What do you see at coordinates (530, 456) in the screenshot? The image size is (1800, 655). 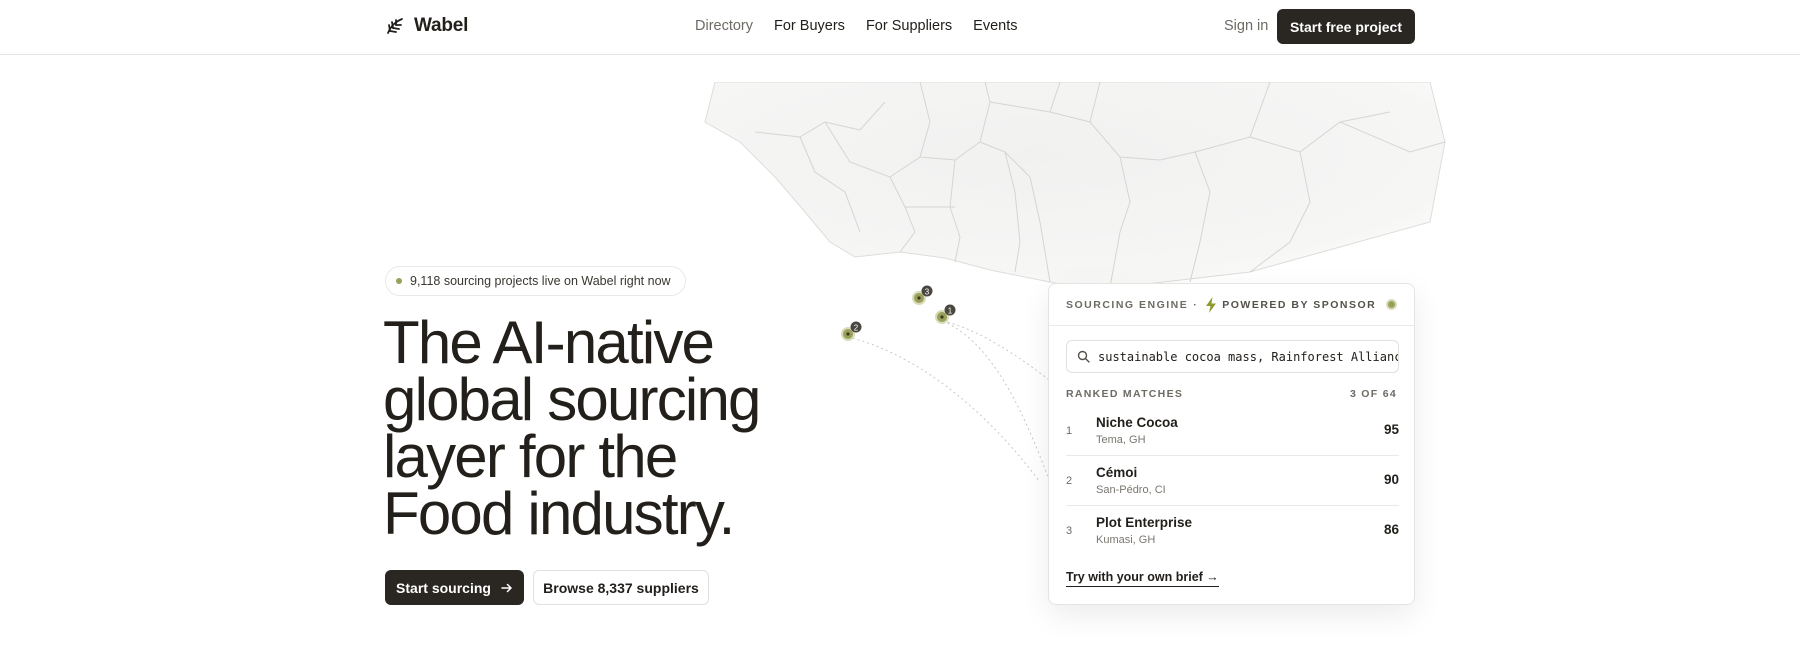 I see `headline-line-3: layer for the` at bounding box center [530, 456].